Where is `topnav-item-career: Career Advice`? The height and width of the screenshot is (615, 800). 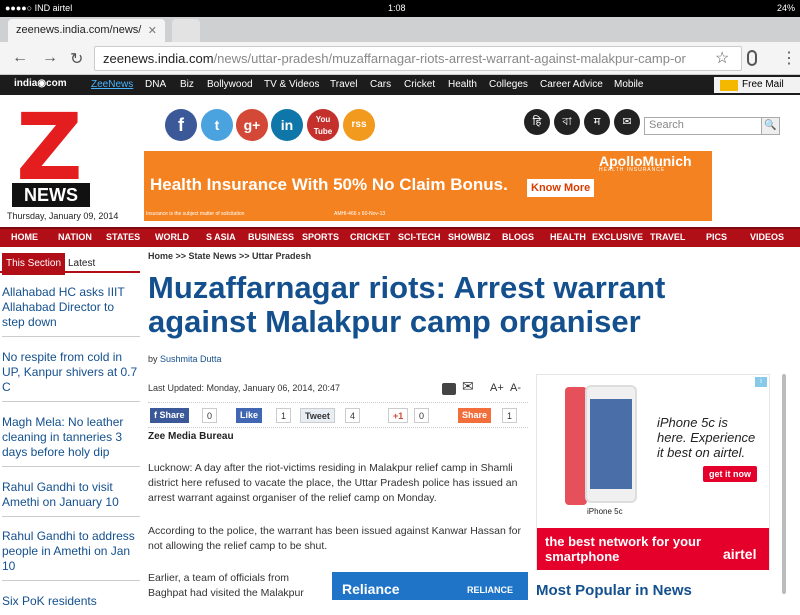 topnav-item-career: Career Advice is located at coordinates (571, 84).